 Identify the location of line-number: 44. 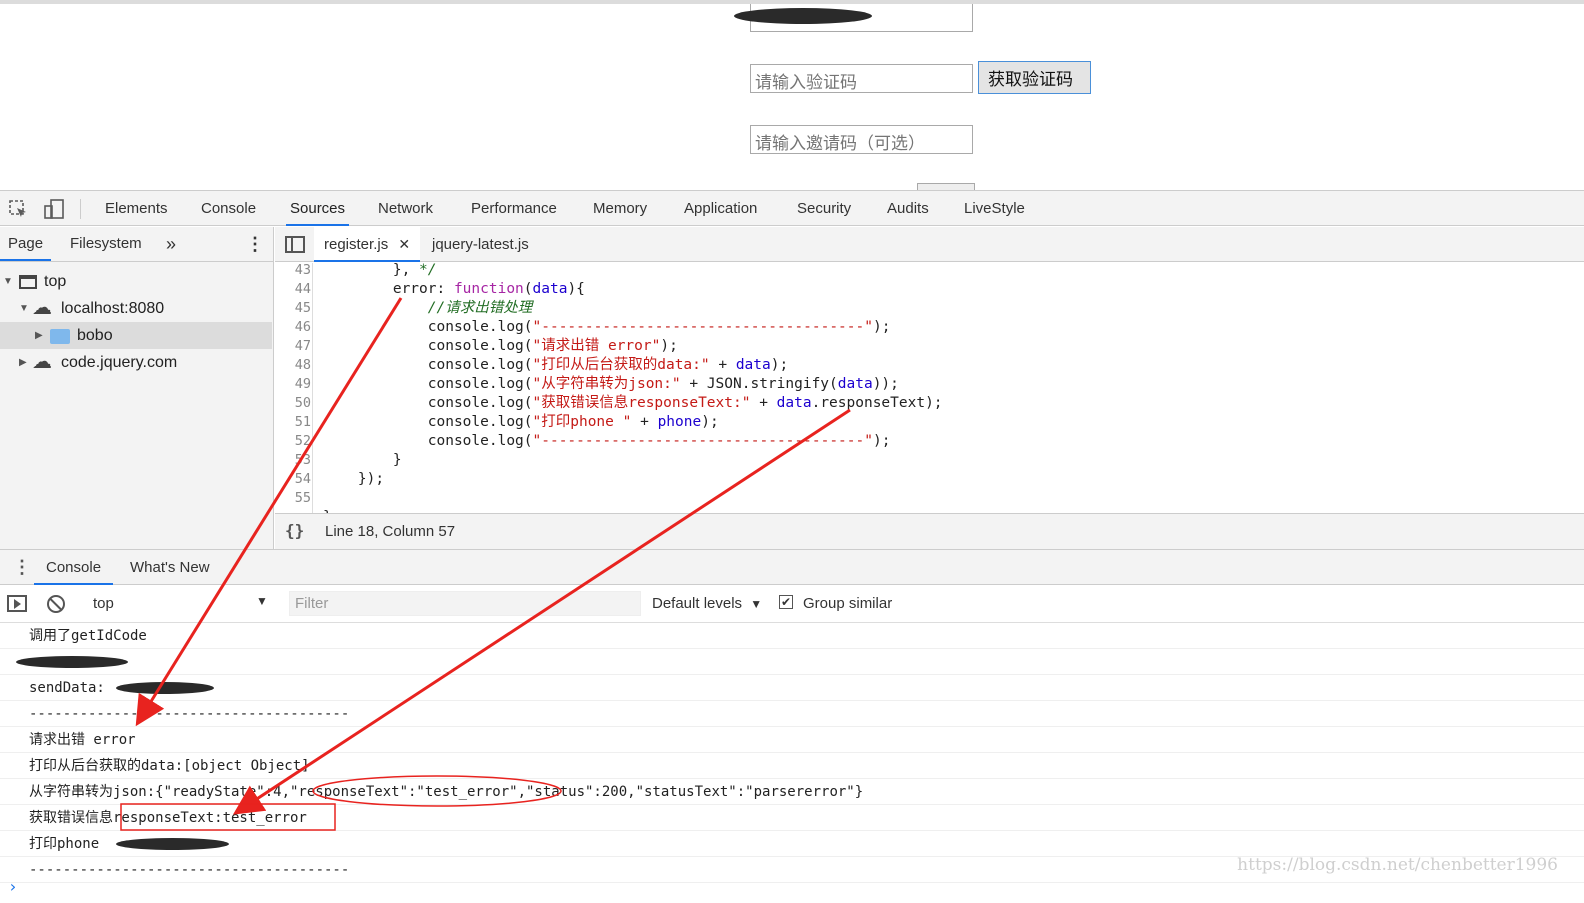
(293, 289).